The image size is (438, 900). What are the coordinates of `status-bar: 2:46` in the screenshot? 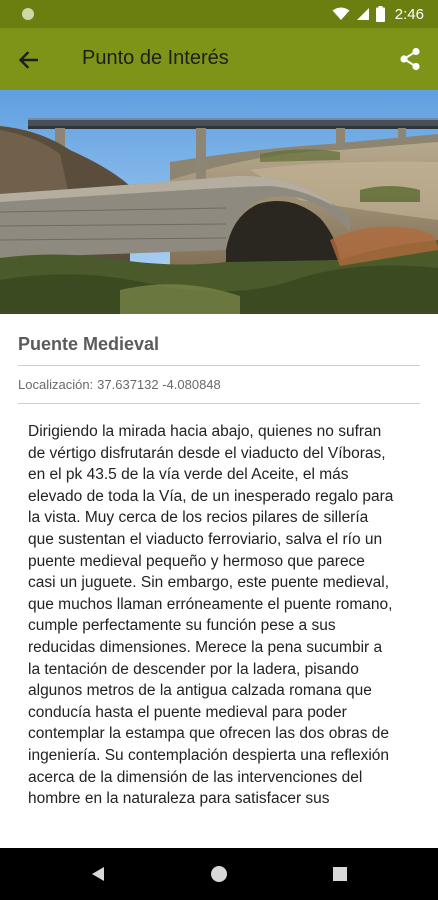 It's located at (219, 14).